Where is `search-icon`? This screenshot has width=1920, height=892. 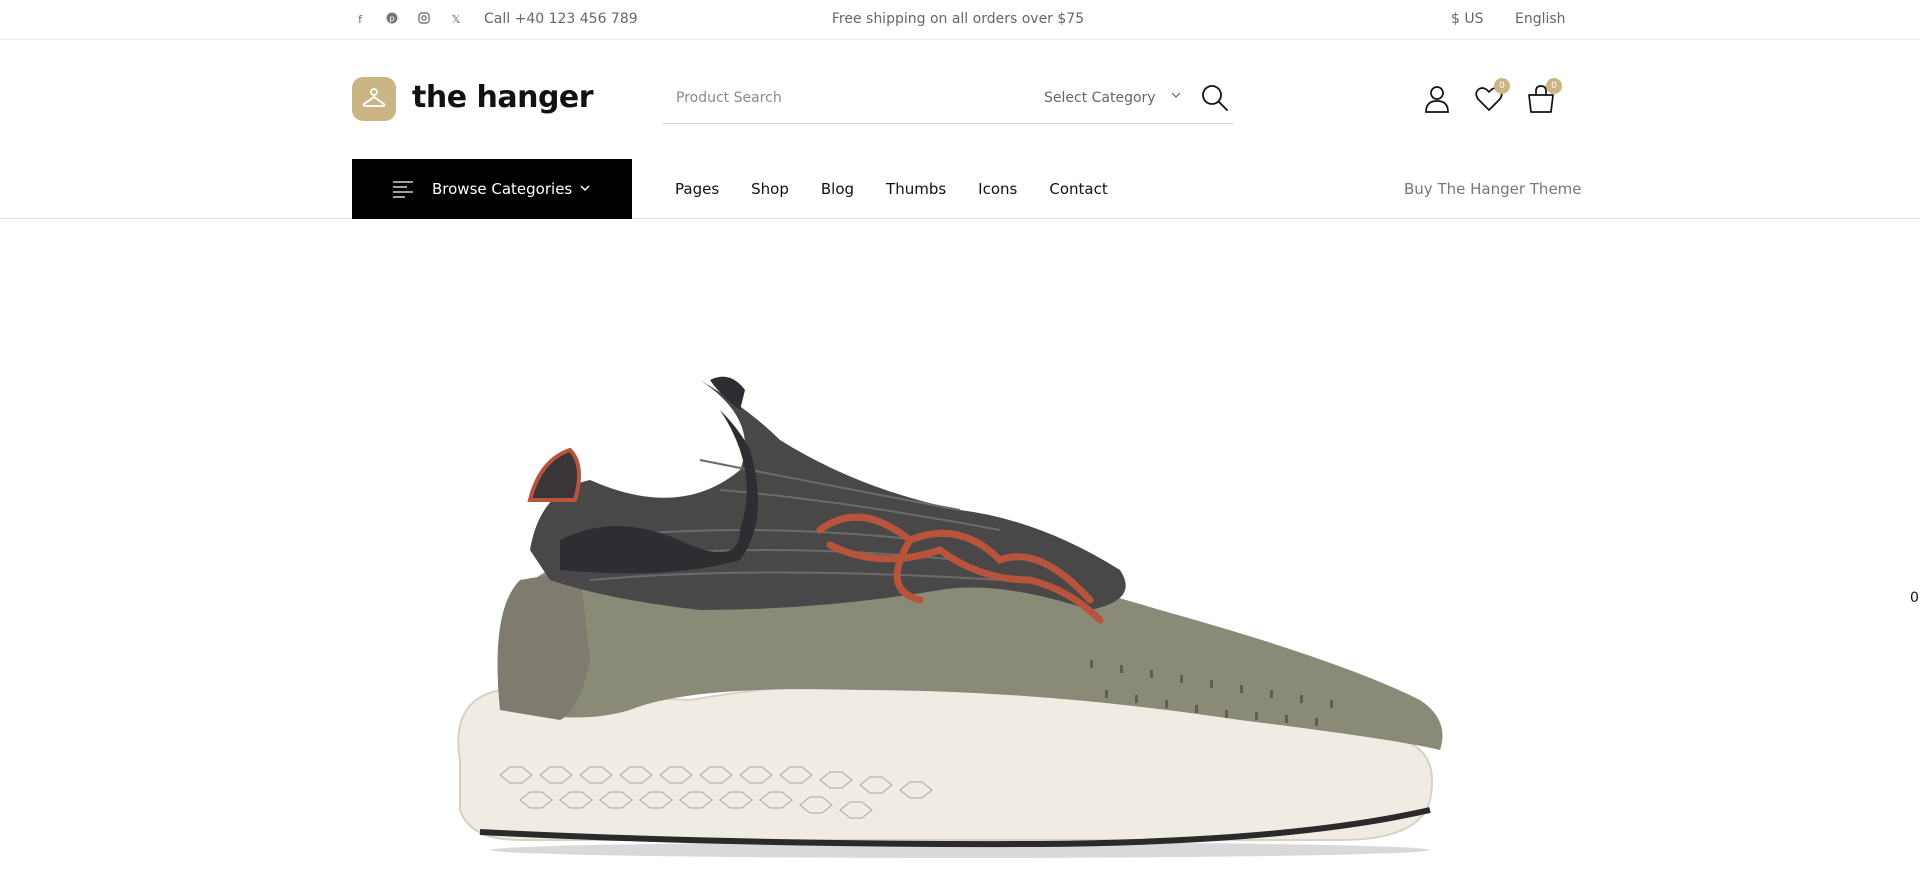
search-icon is located at coordinates (1215, 98).